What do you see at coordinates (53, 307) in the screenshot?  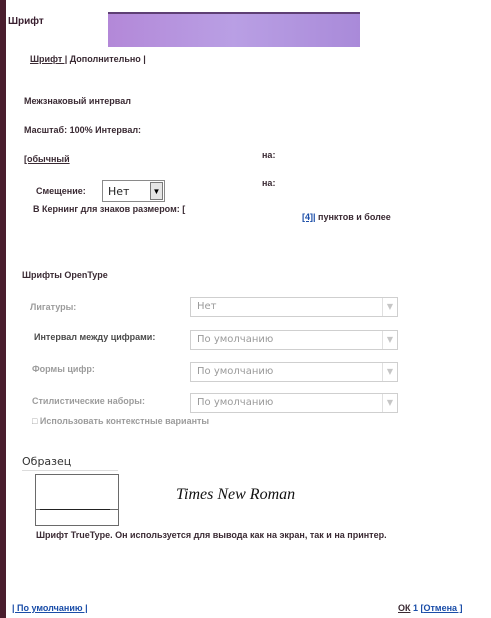 I see `ligatures-label: Лигатуры:` at bounding box center [53, 307].